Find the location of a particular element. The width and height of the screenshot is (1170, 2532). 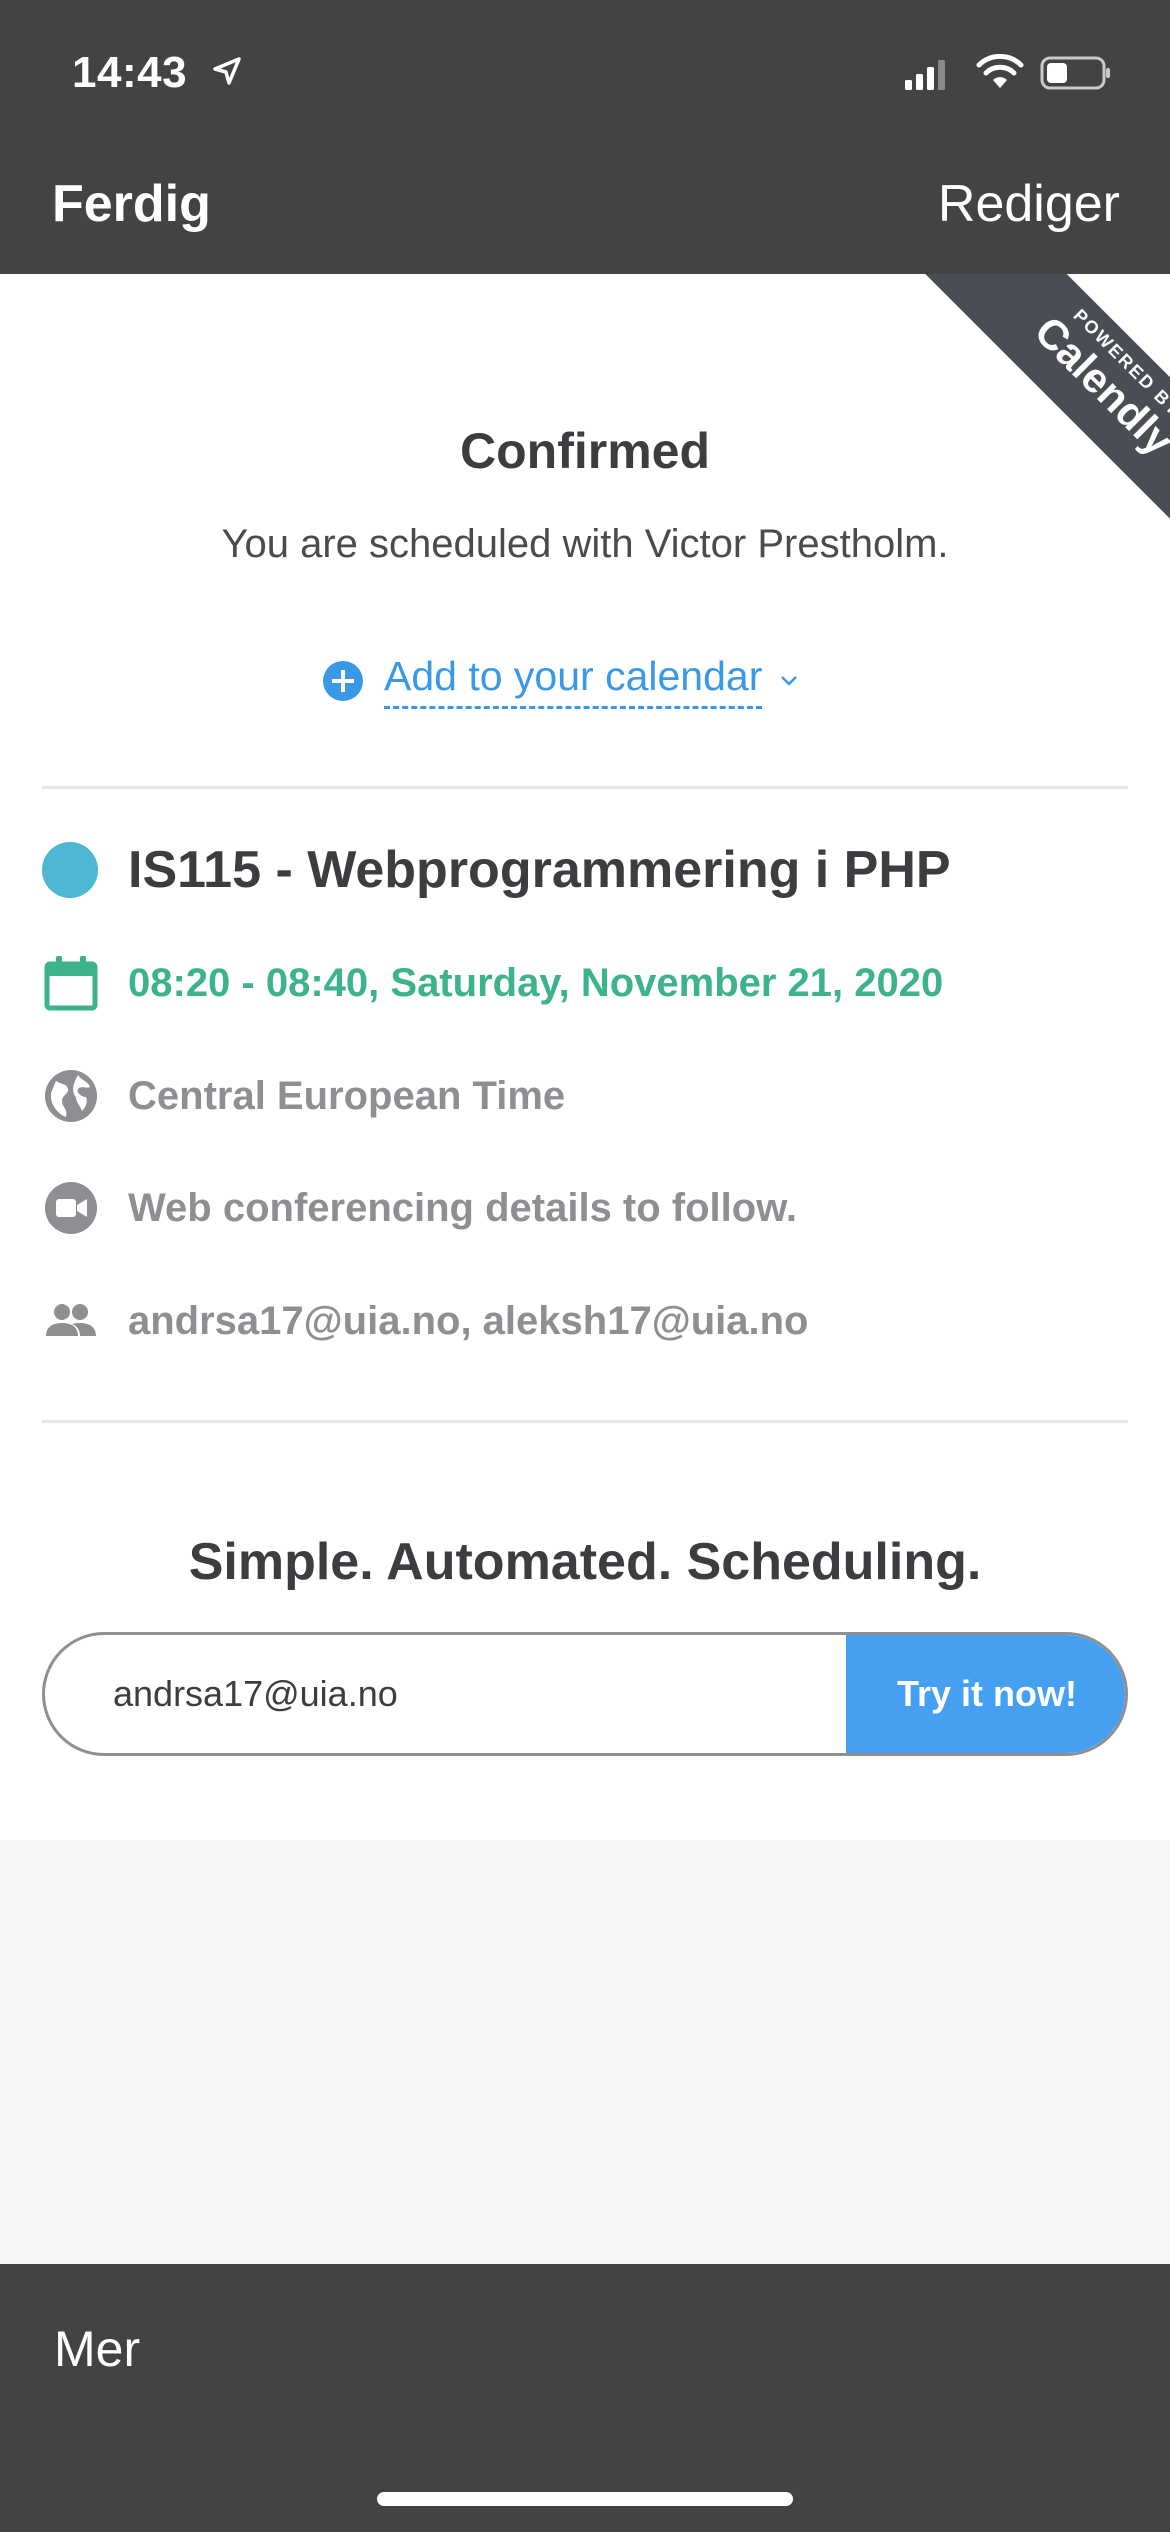

signal-icon is located at coordinates (925, 75).